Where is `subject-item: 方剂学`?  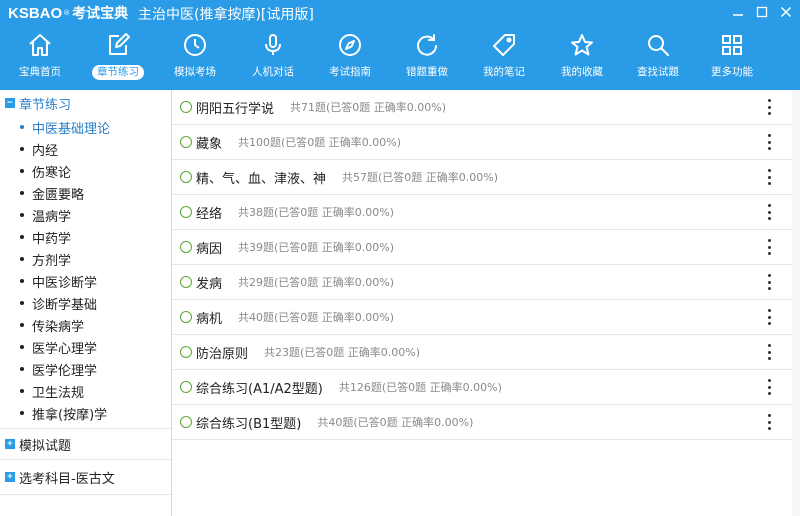 subject-item: 方剂学 is located at coordinates (85, 259).